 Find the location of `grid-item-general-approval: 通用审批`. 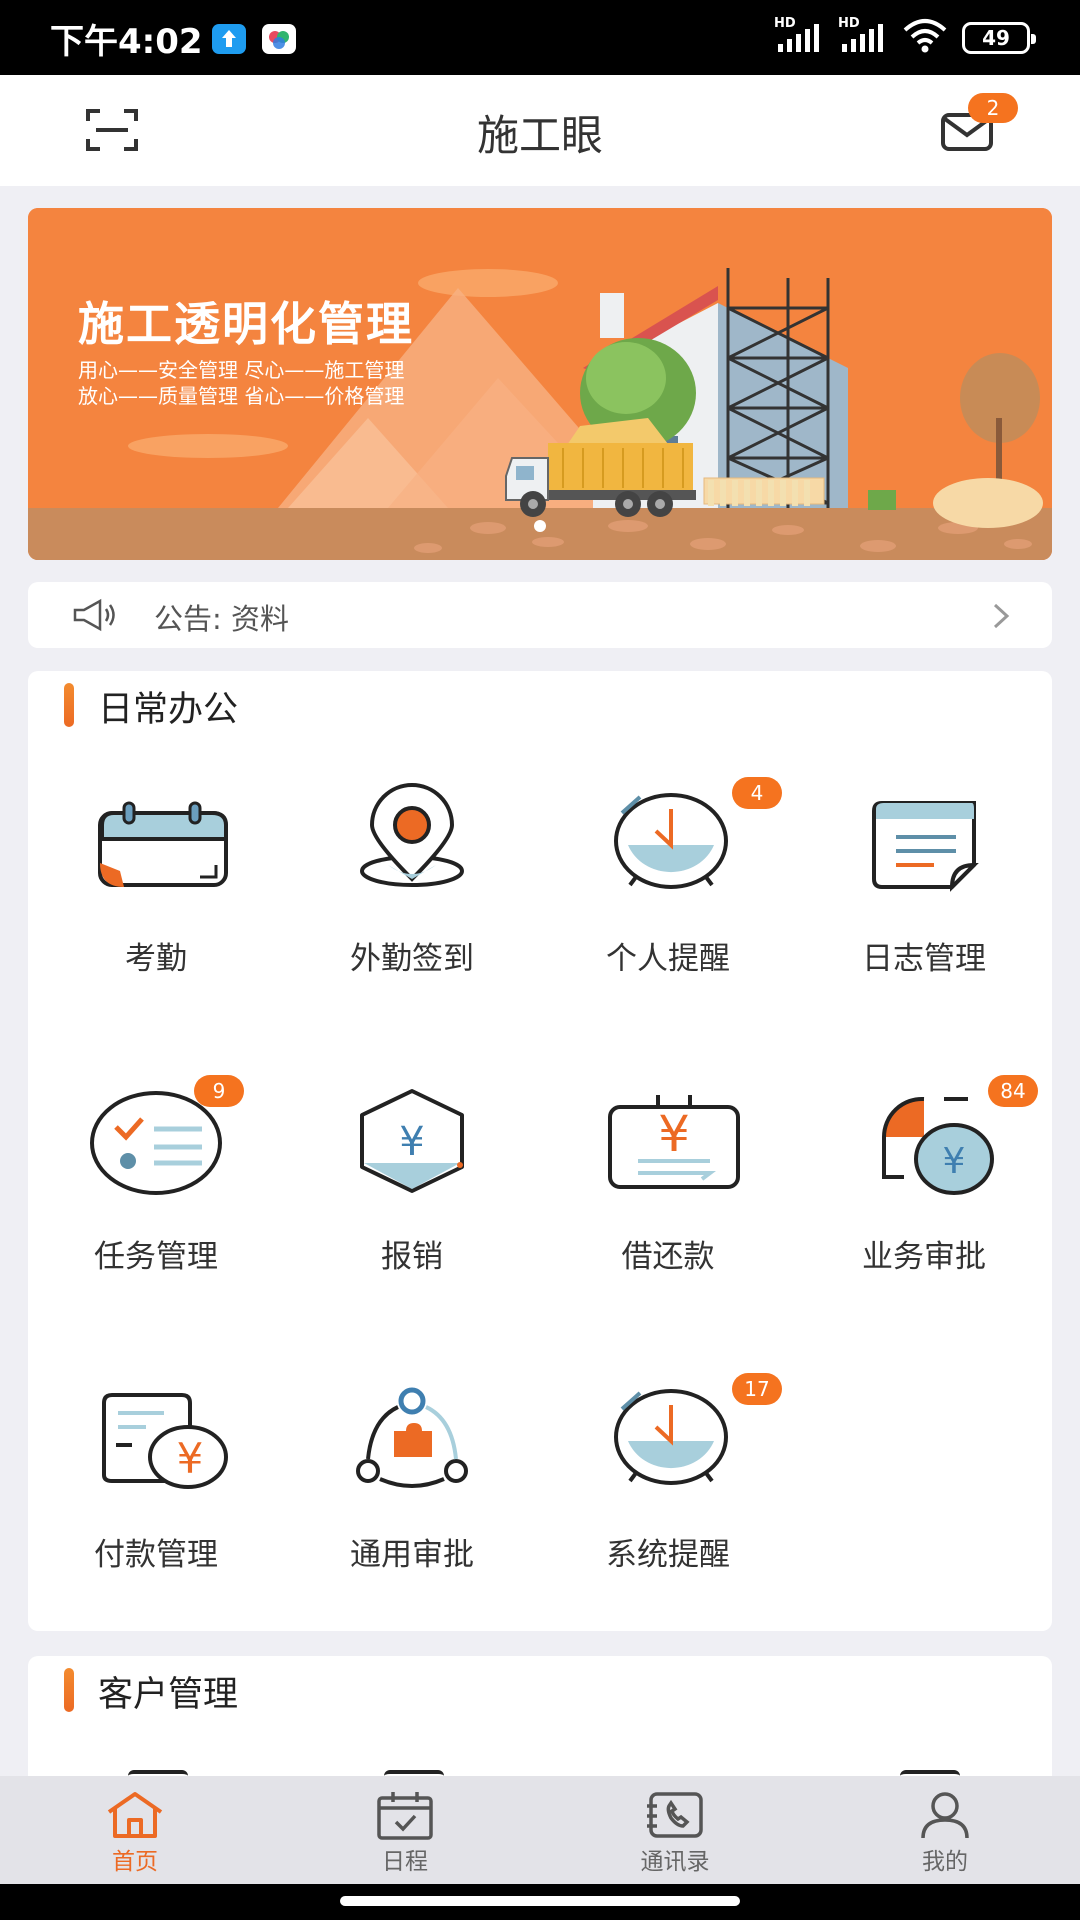

grid-item-general-approval: 通用审批 is located at coordinates (412, 1420).